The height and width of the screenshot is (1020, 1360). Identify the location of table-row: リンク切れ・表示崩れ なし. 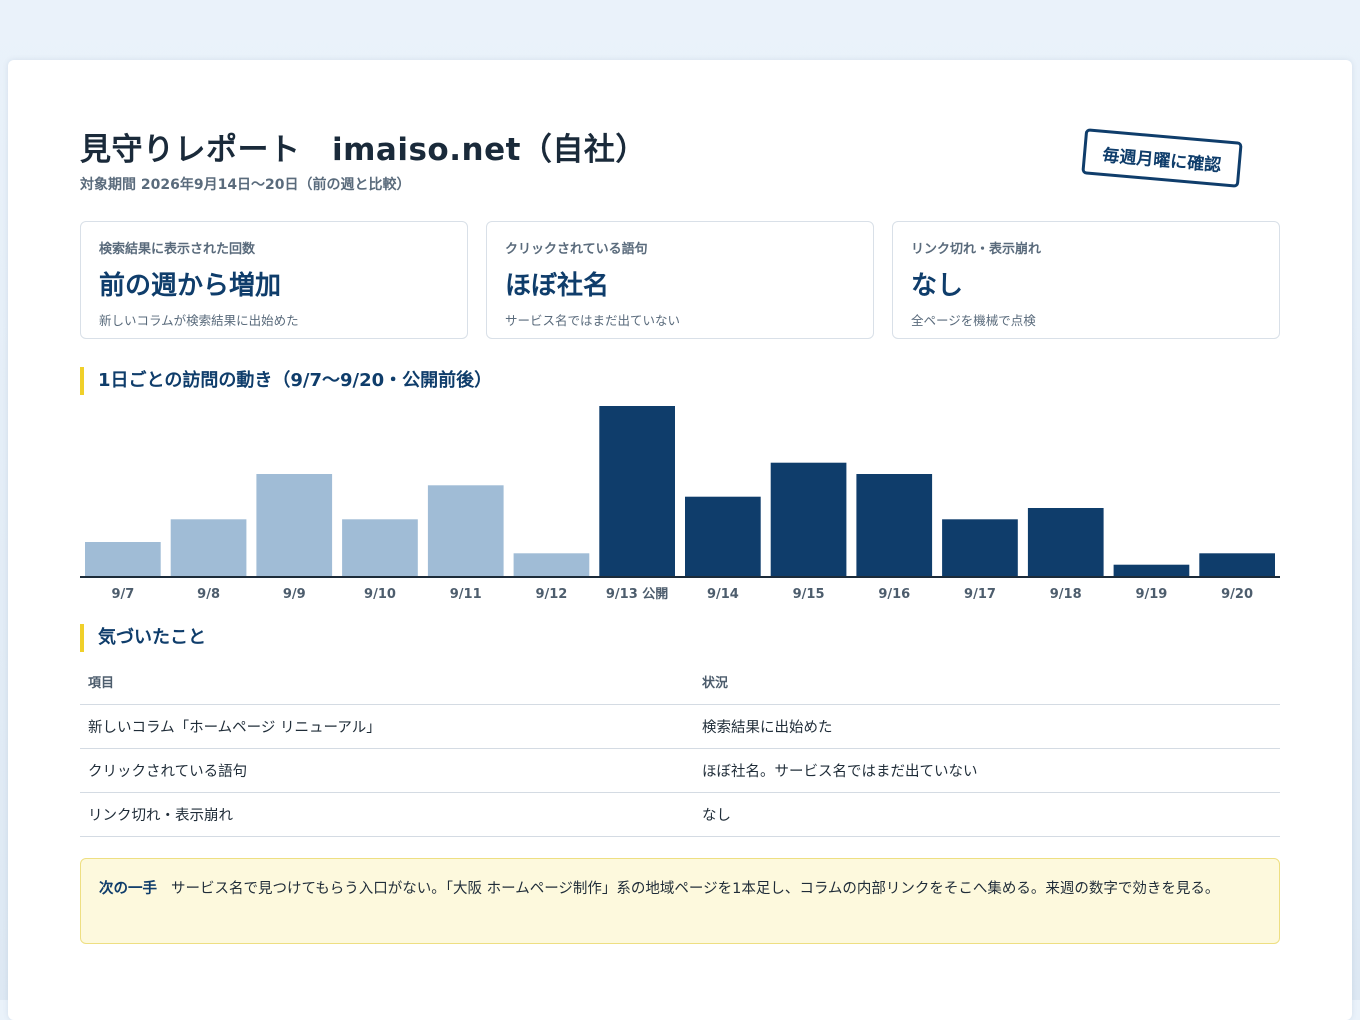
(680, 814).